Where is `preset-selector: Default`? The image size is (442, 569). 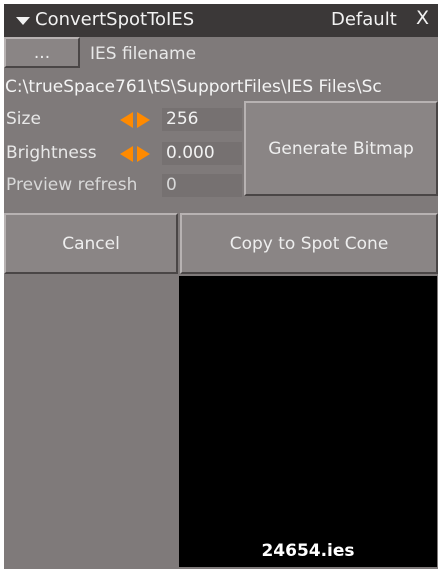 preset-selector: Default is located at coordinates (364, 19).